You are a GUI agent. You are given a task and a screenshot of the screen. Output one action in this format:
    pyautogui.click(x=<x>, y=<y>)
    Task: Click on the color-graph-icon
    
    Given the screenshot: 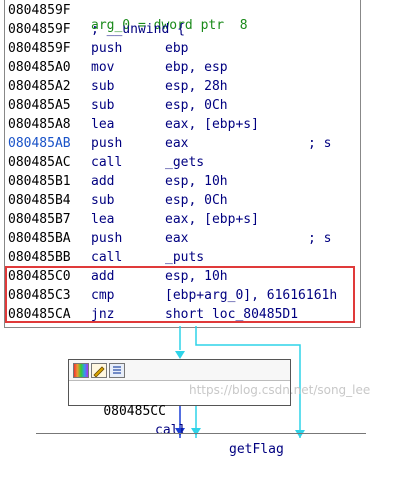 What is the action you would take?
    pyautogui.click(x=81, y=370)
    